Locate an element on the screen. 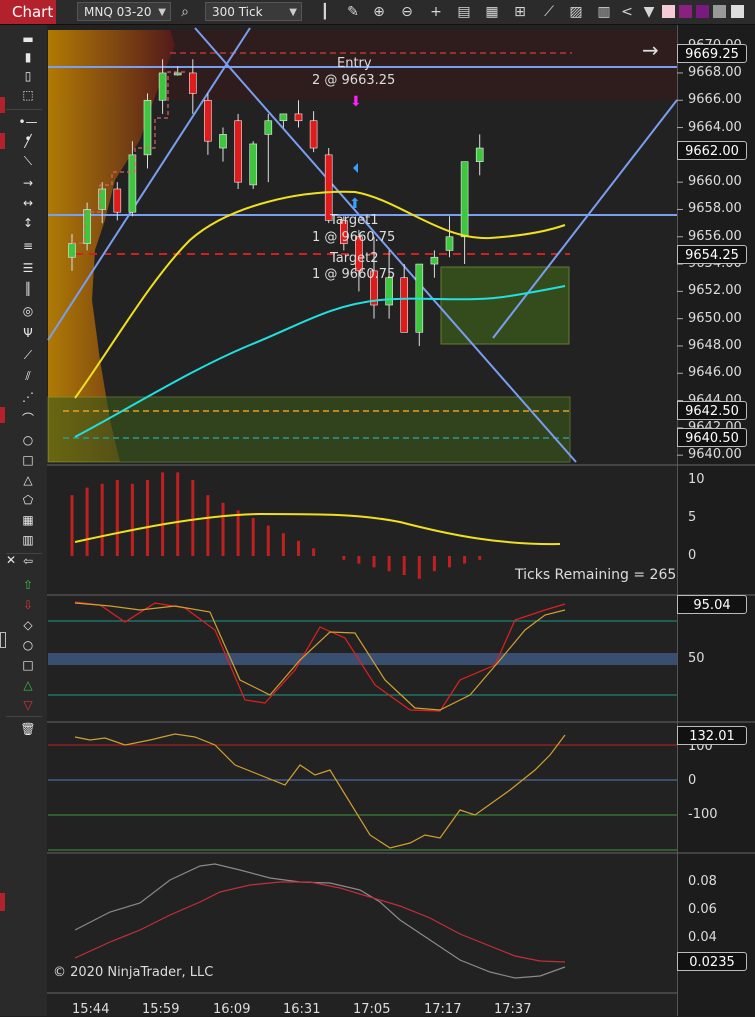  price-box-last: 9662.00 is located at coordinates (712, 150).